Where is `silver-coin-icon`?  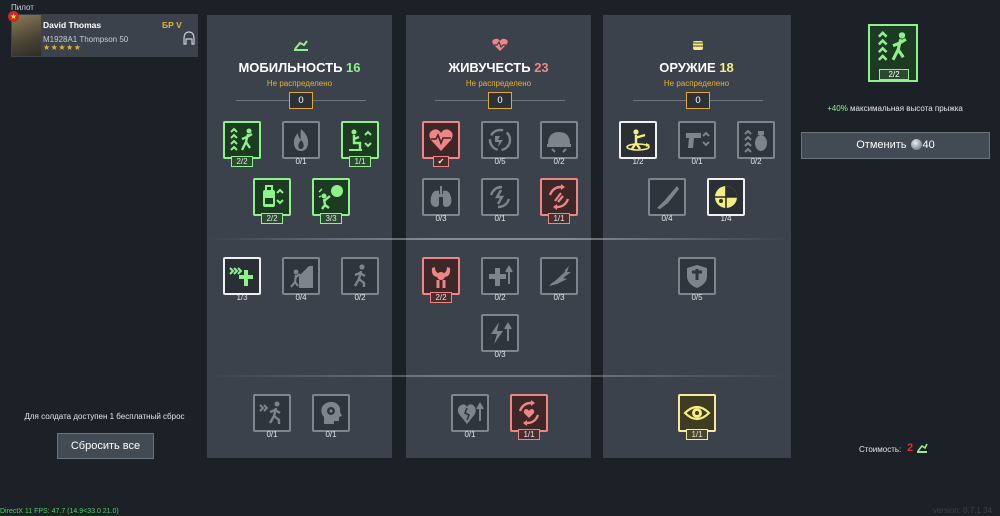 silver-coin-icon is located at coordinates (916, 144).